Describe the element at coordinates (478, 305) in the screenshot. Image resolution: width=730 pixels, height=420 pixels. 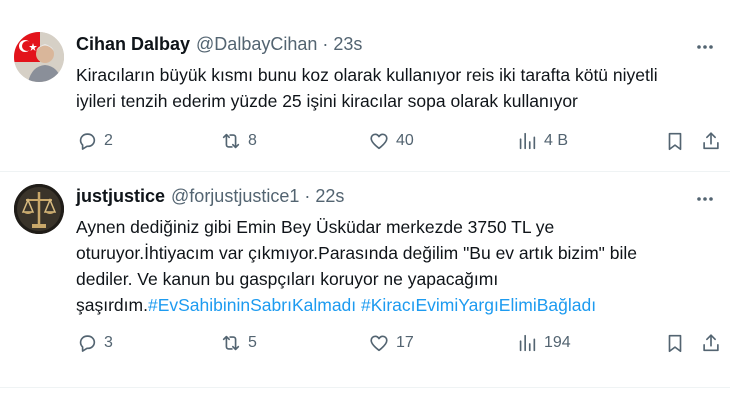
I see `hashtag-link: #KiracıEvimiYargıElimiBağladı` at that location.